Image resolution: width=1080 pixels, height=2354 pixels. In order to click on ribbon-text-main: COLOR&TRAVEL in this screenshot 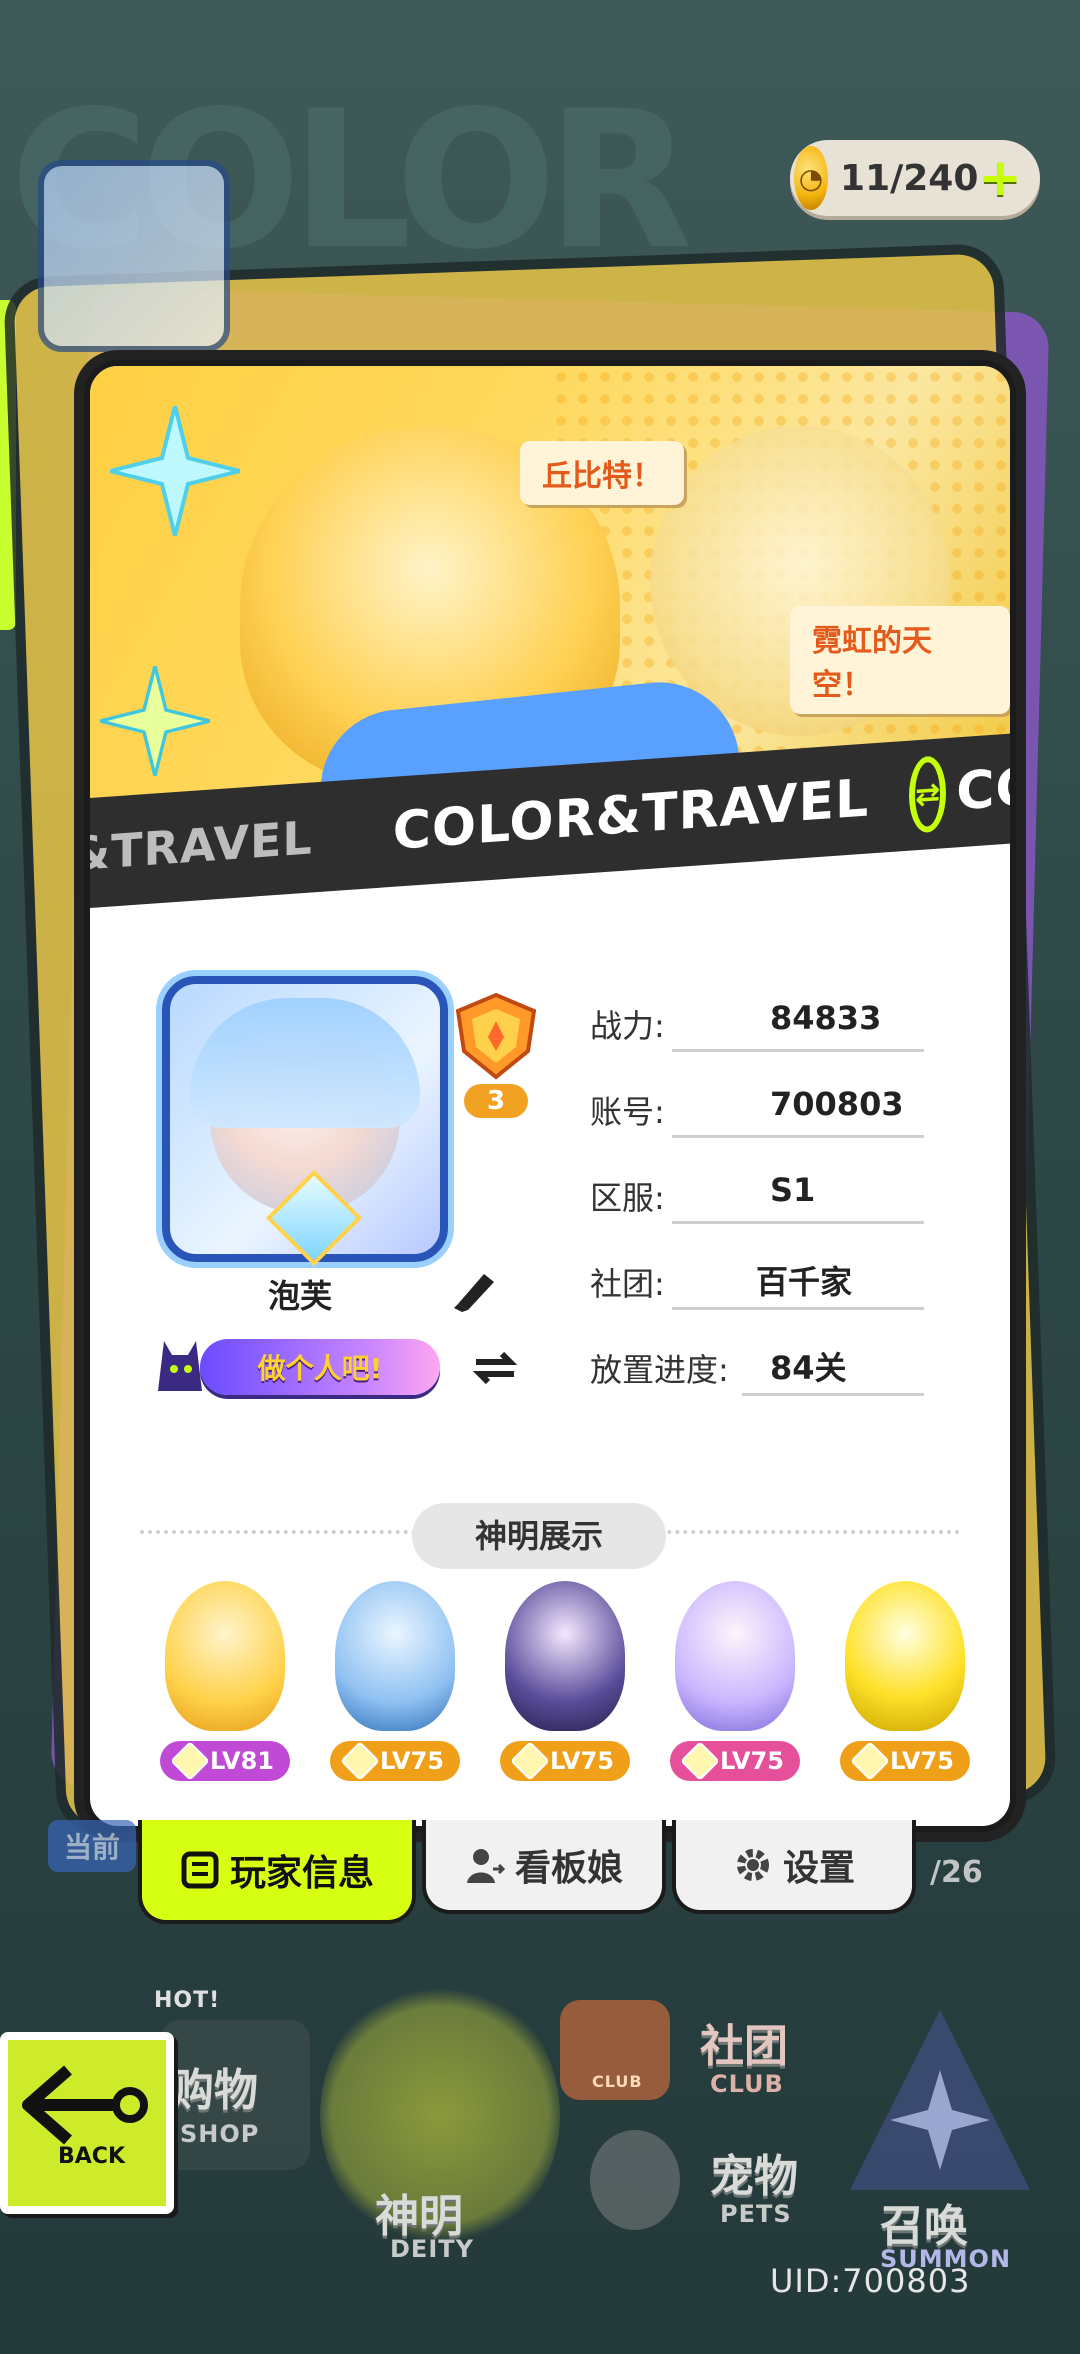, I will do `click(631, 815)`.